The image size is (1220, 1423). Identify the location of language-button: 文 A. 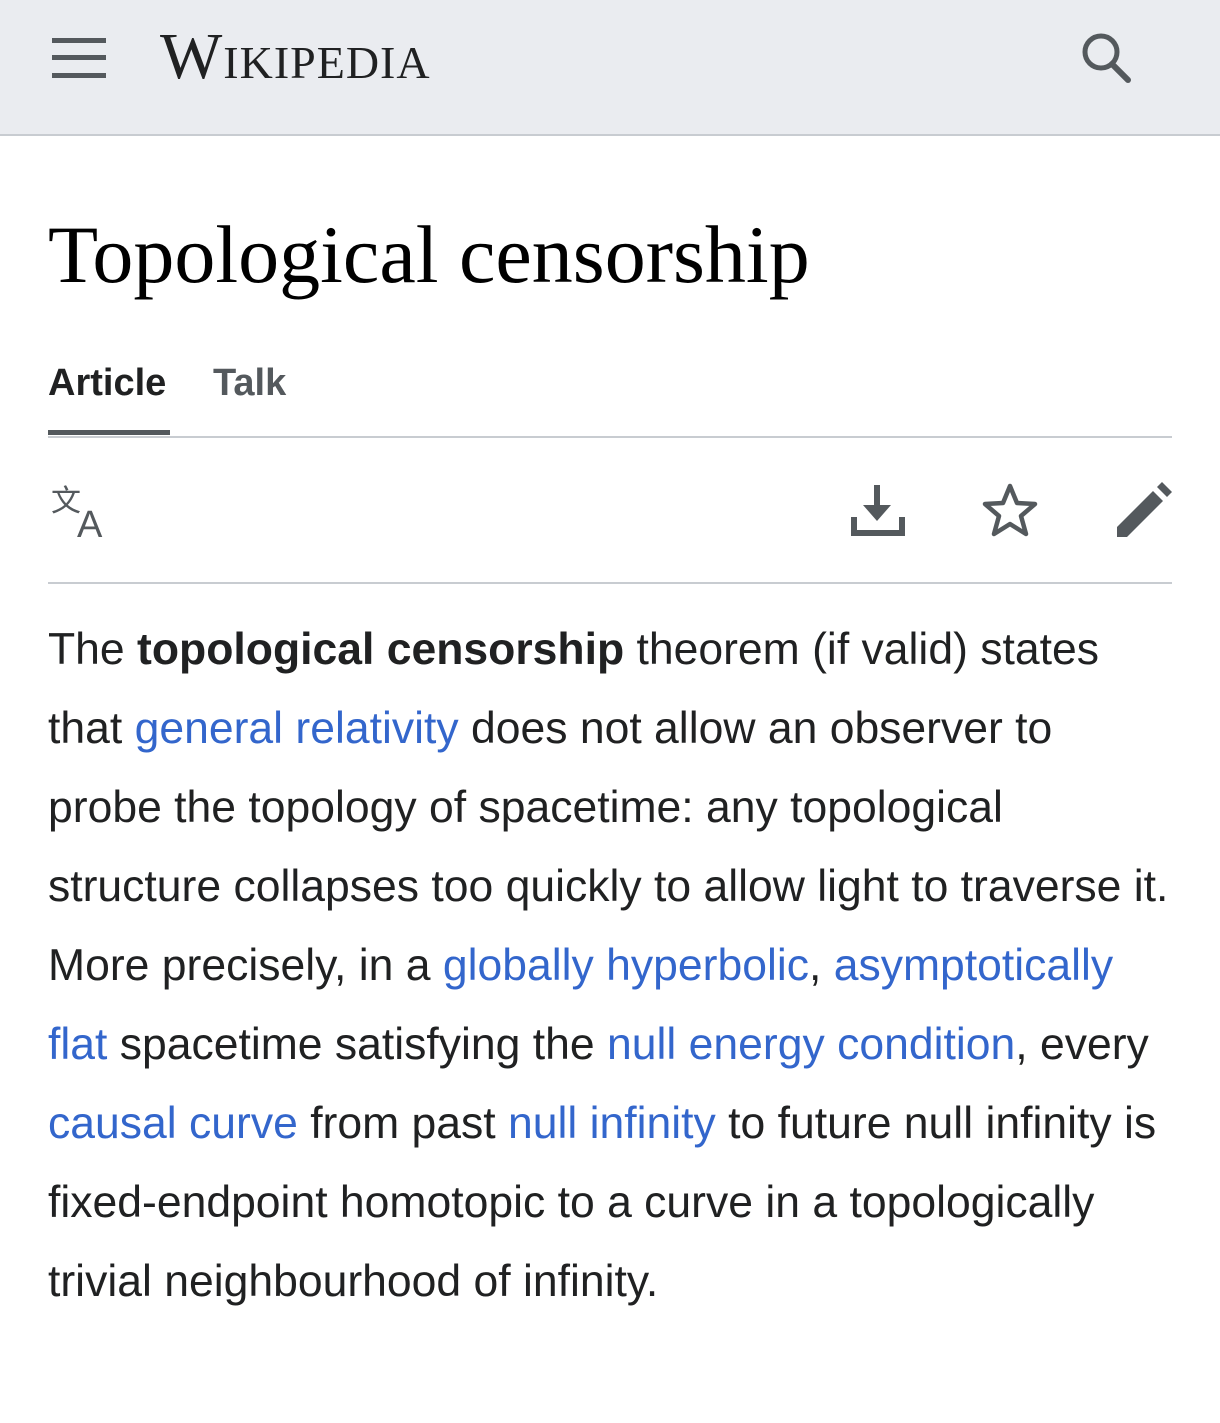
(81, 511).